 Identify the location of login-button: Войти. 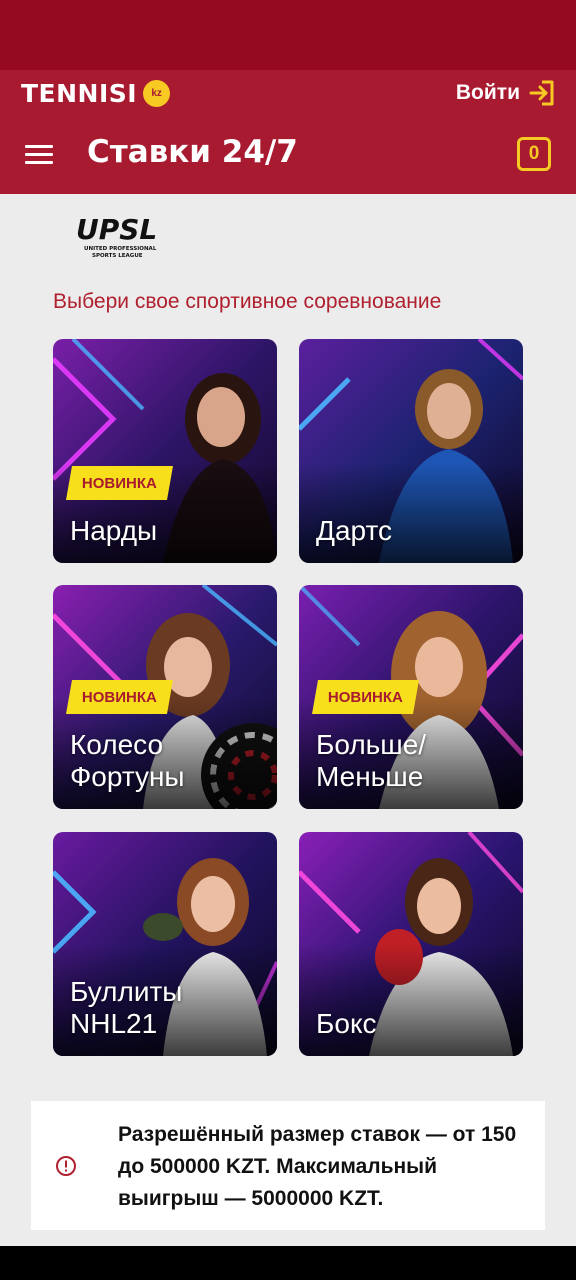
(507, 93).